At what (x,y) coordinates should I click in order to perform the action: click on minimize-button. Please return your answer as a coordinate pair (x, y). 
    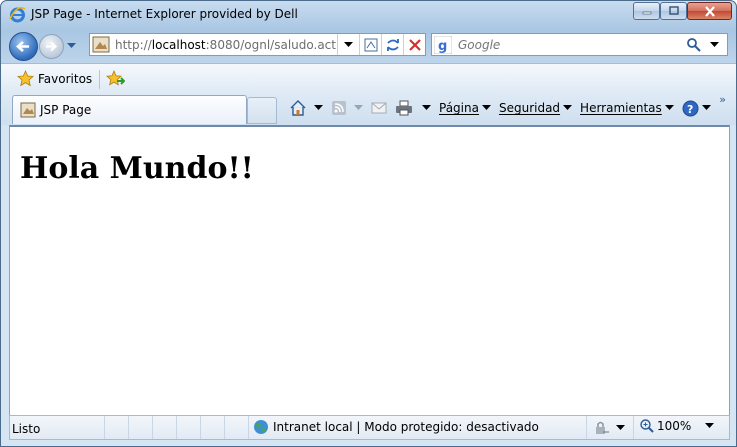
    Looking at the image, I should click on (646, 11).